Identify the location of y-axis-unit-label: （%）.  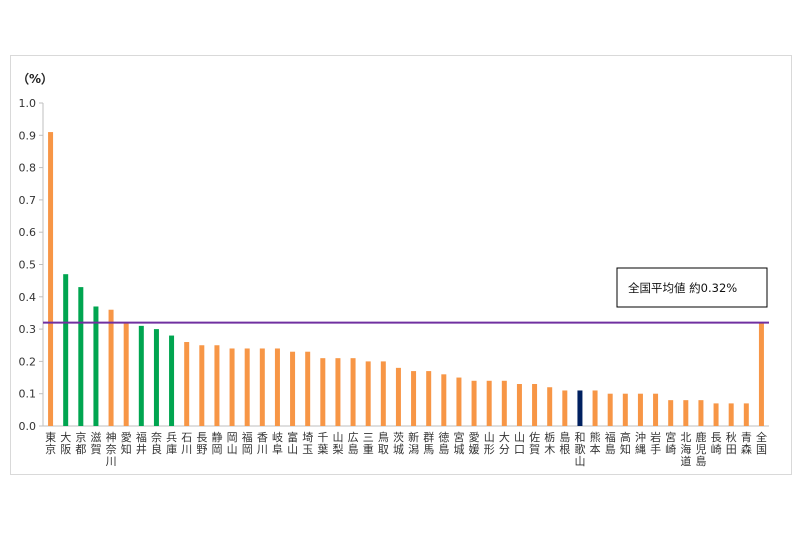
(35, 78).